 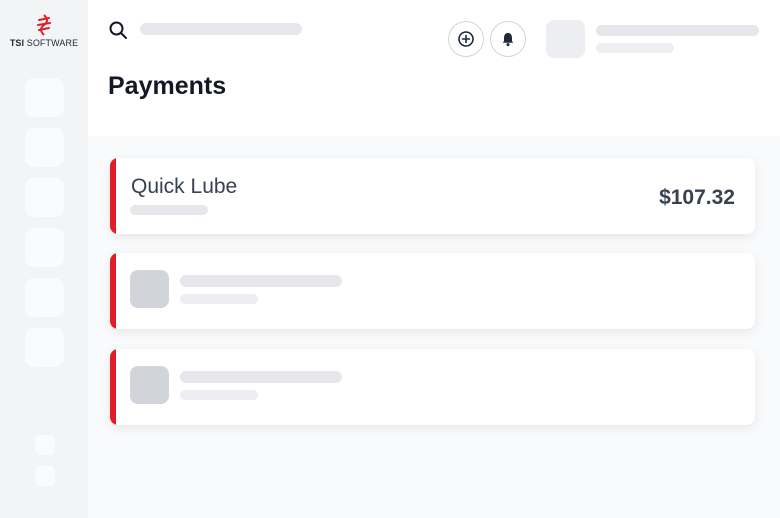 I want to click on bell-icon, so click(x=508, y=40).